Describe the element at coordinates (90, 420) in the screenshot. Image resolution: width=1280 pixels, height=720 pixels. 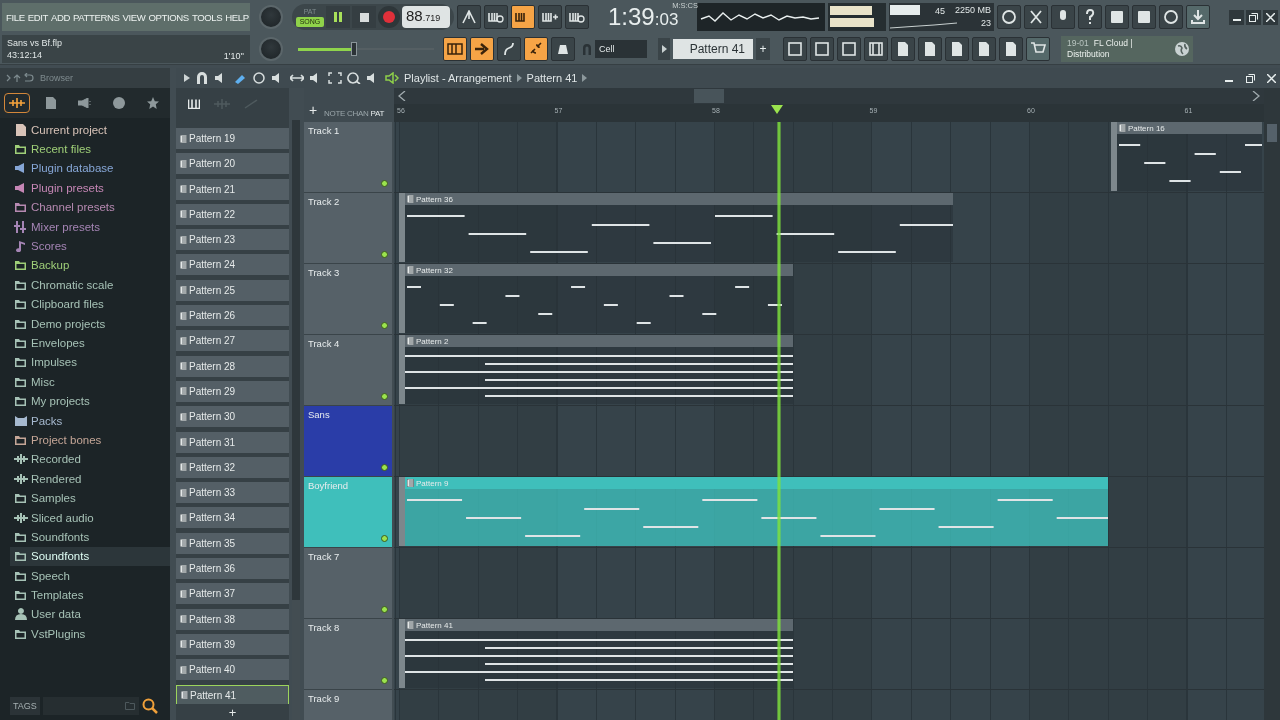
I see `browser-item: Packs` at that location.